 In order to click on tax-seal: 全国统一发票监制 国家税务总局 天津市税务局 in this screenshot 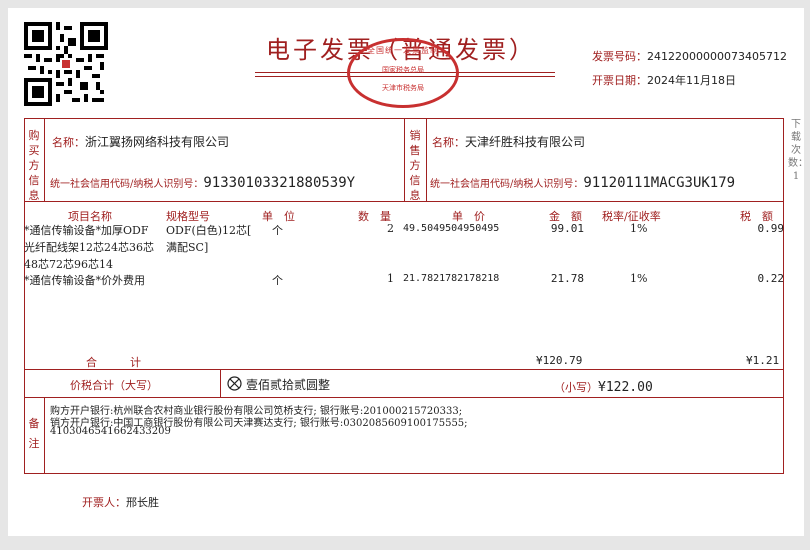, I will do `click(403, 73)`.